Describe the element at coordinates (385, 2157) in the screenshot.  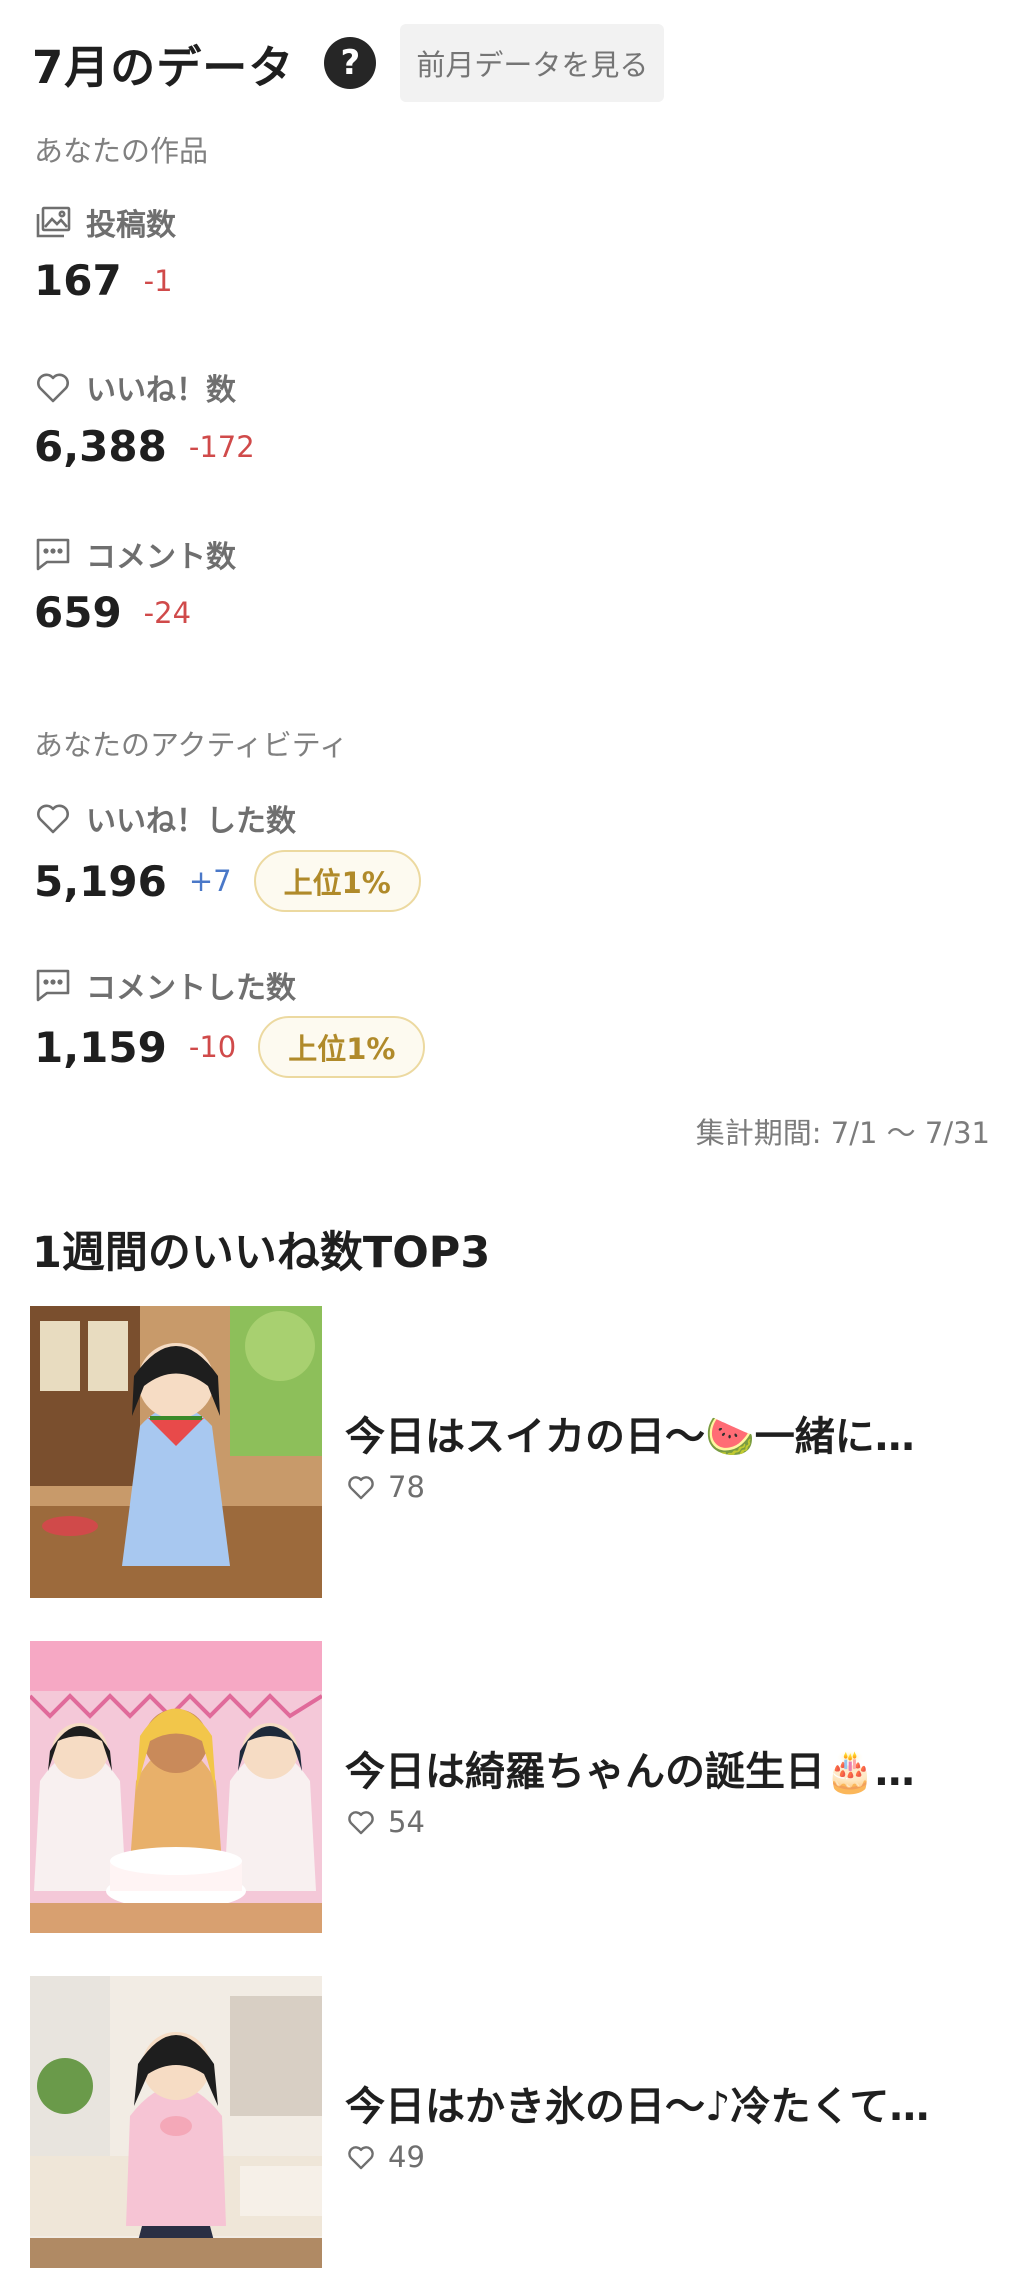
I see `post-likes: 49` at that location.